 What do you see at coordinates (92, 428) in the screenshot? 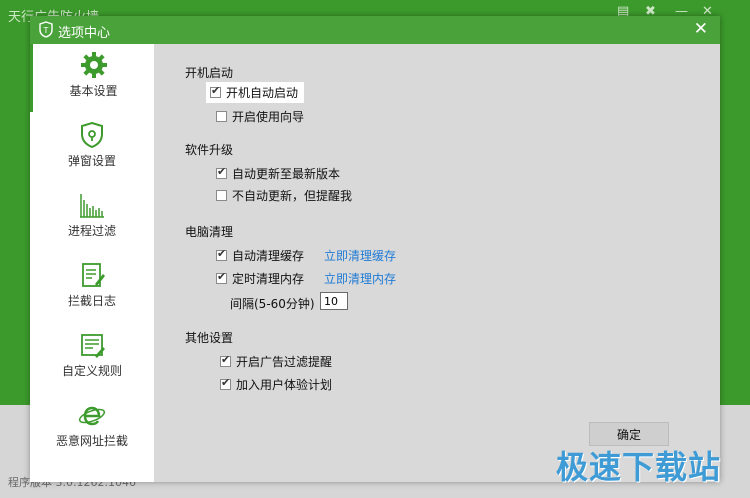
I see `sidebar-item-malicious-url-block: 恶意网址拦截` at bounding box center [92, 428].